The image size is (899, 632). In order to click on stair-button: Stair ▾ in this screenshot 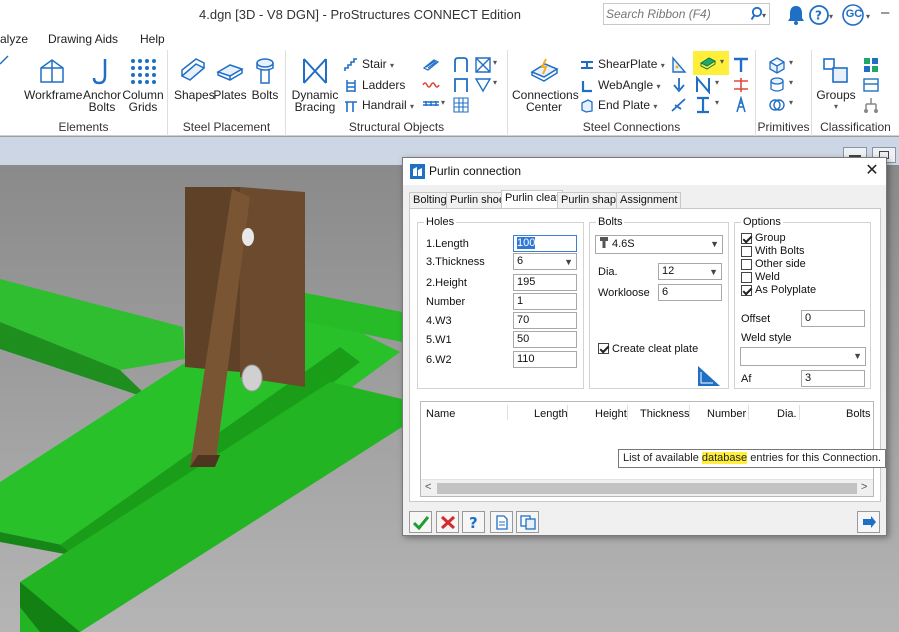, I will do `click(369, 64)`.